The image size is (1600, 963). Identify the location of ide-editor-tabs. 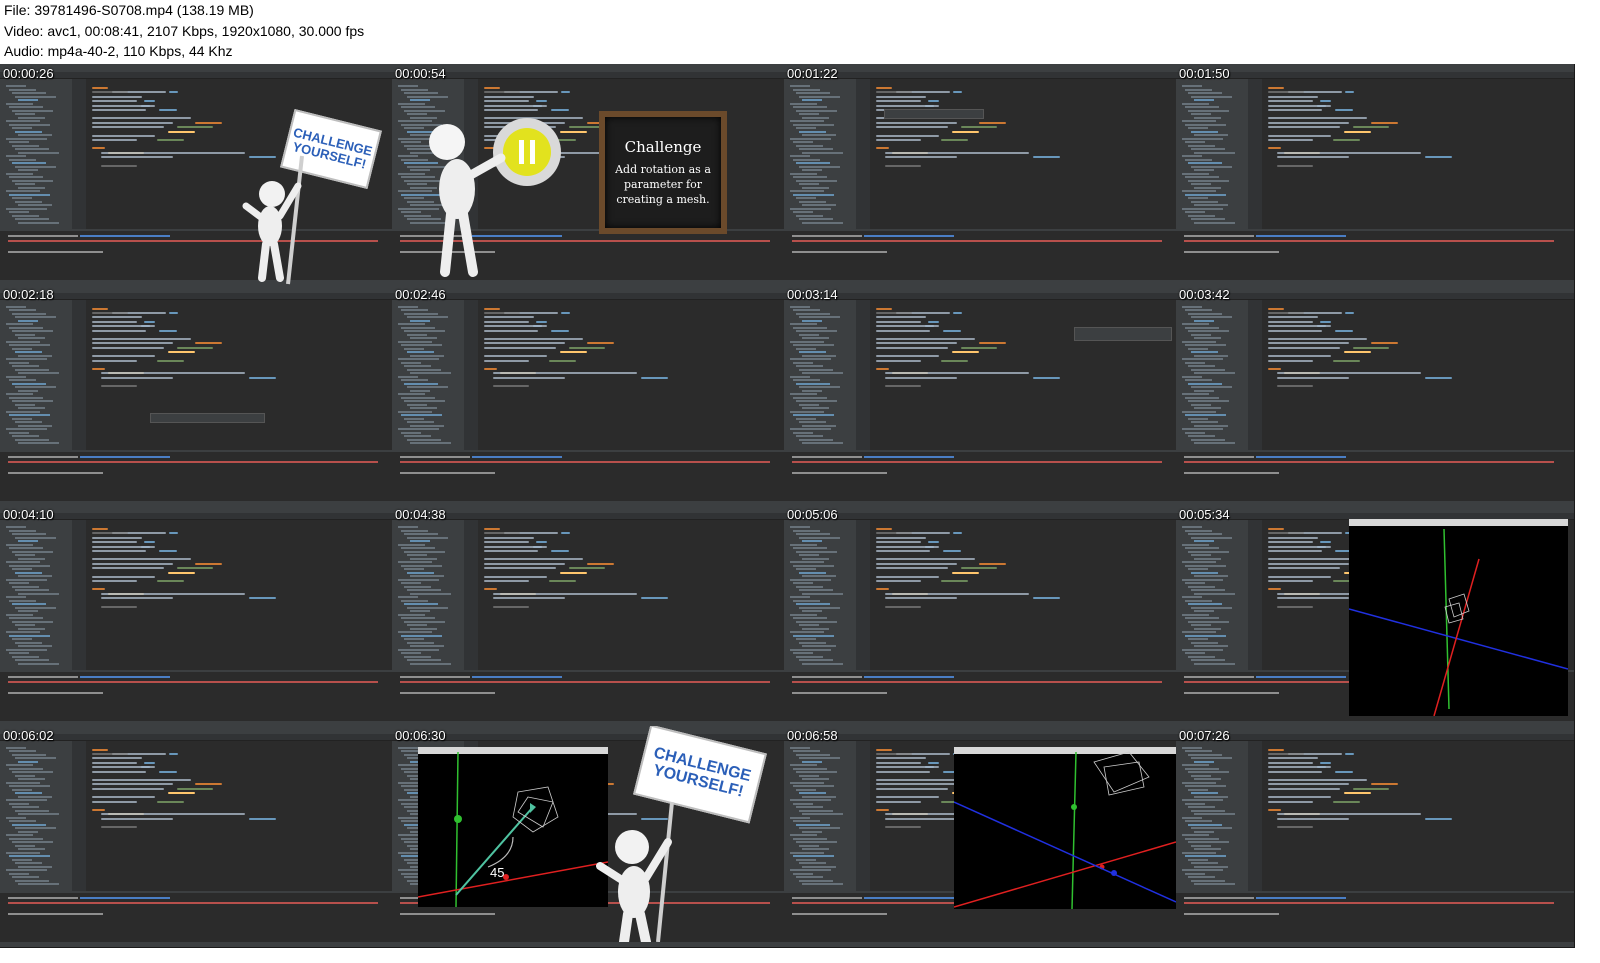
(199, 737).